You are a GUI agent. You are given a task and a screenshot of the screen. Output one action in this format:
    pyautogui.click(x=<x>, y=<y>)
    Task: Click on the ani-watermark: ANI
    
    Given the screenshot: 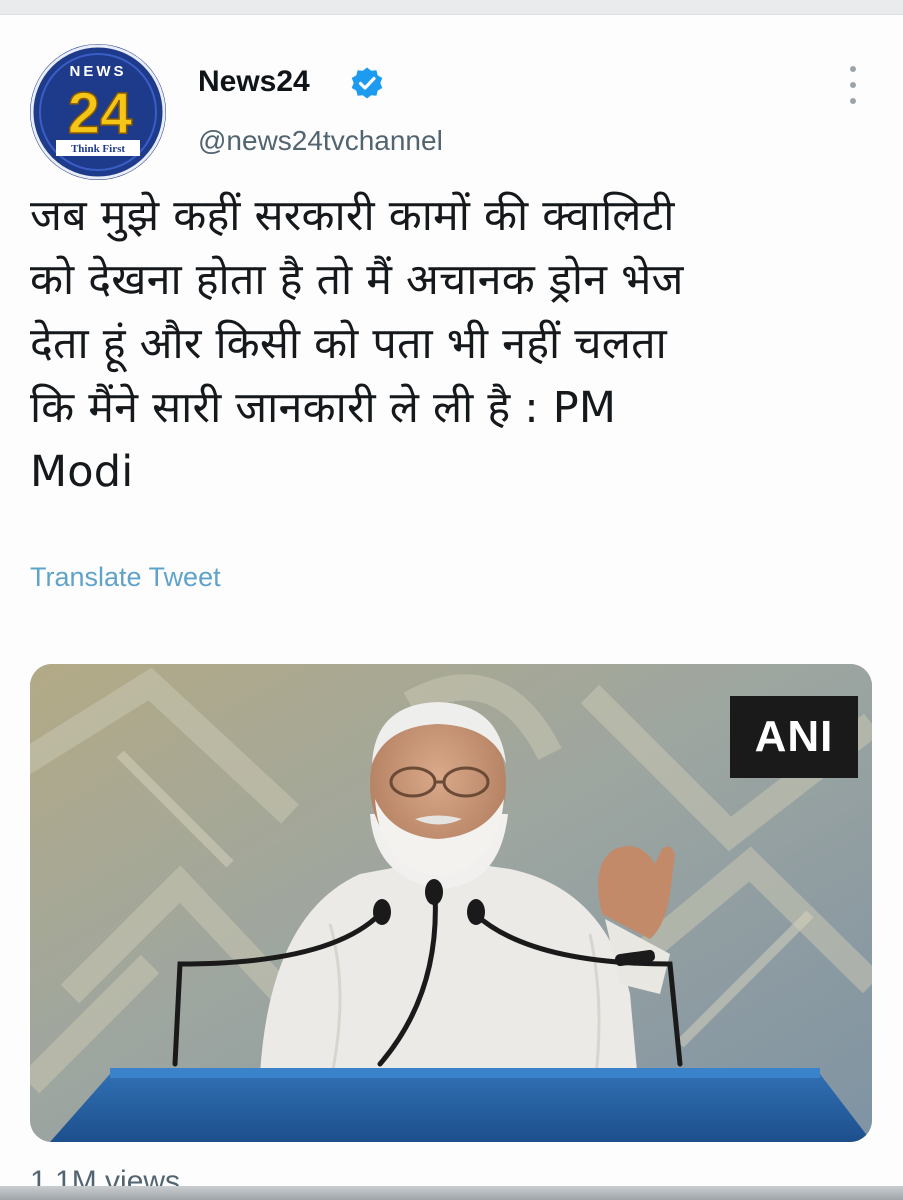 What is the action you would take?
    pyautogui.click(x=794, y=737)
    